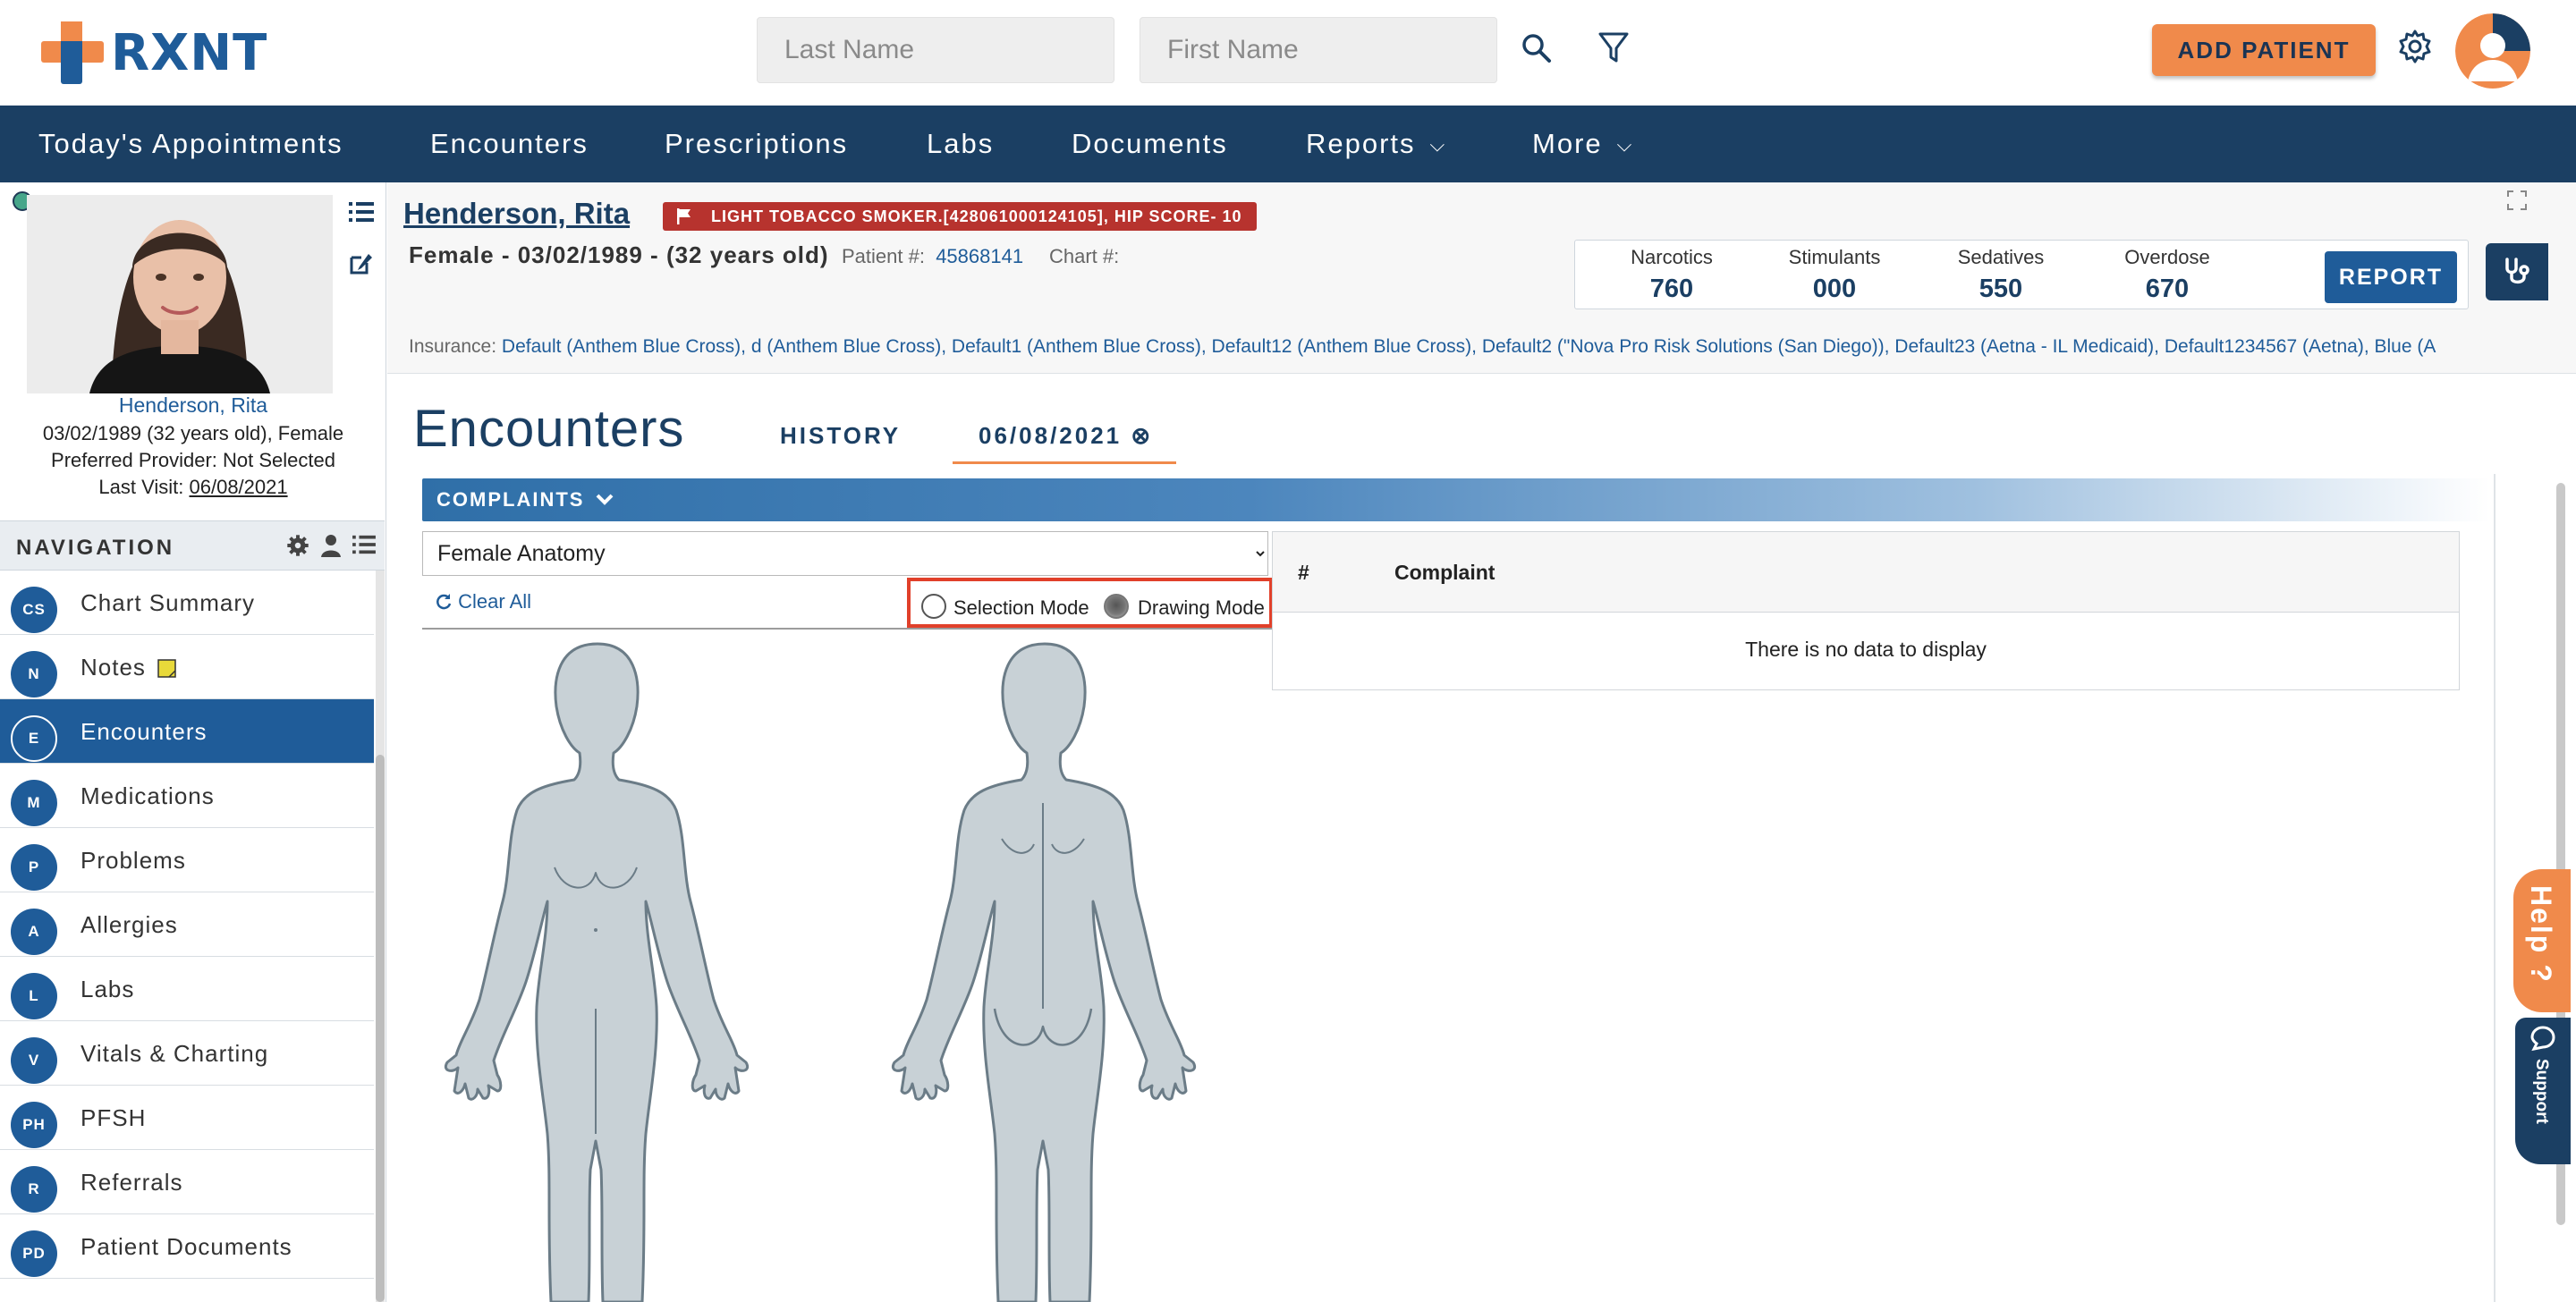 This screenshot has width=2576, height=1302. What do you see at coordinates (147, 795) in the screenshot?
I see `sidebar-item-label: Medications` at bounding box center [147, 795].